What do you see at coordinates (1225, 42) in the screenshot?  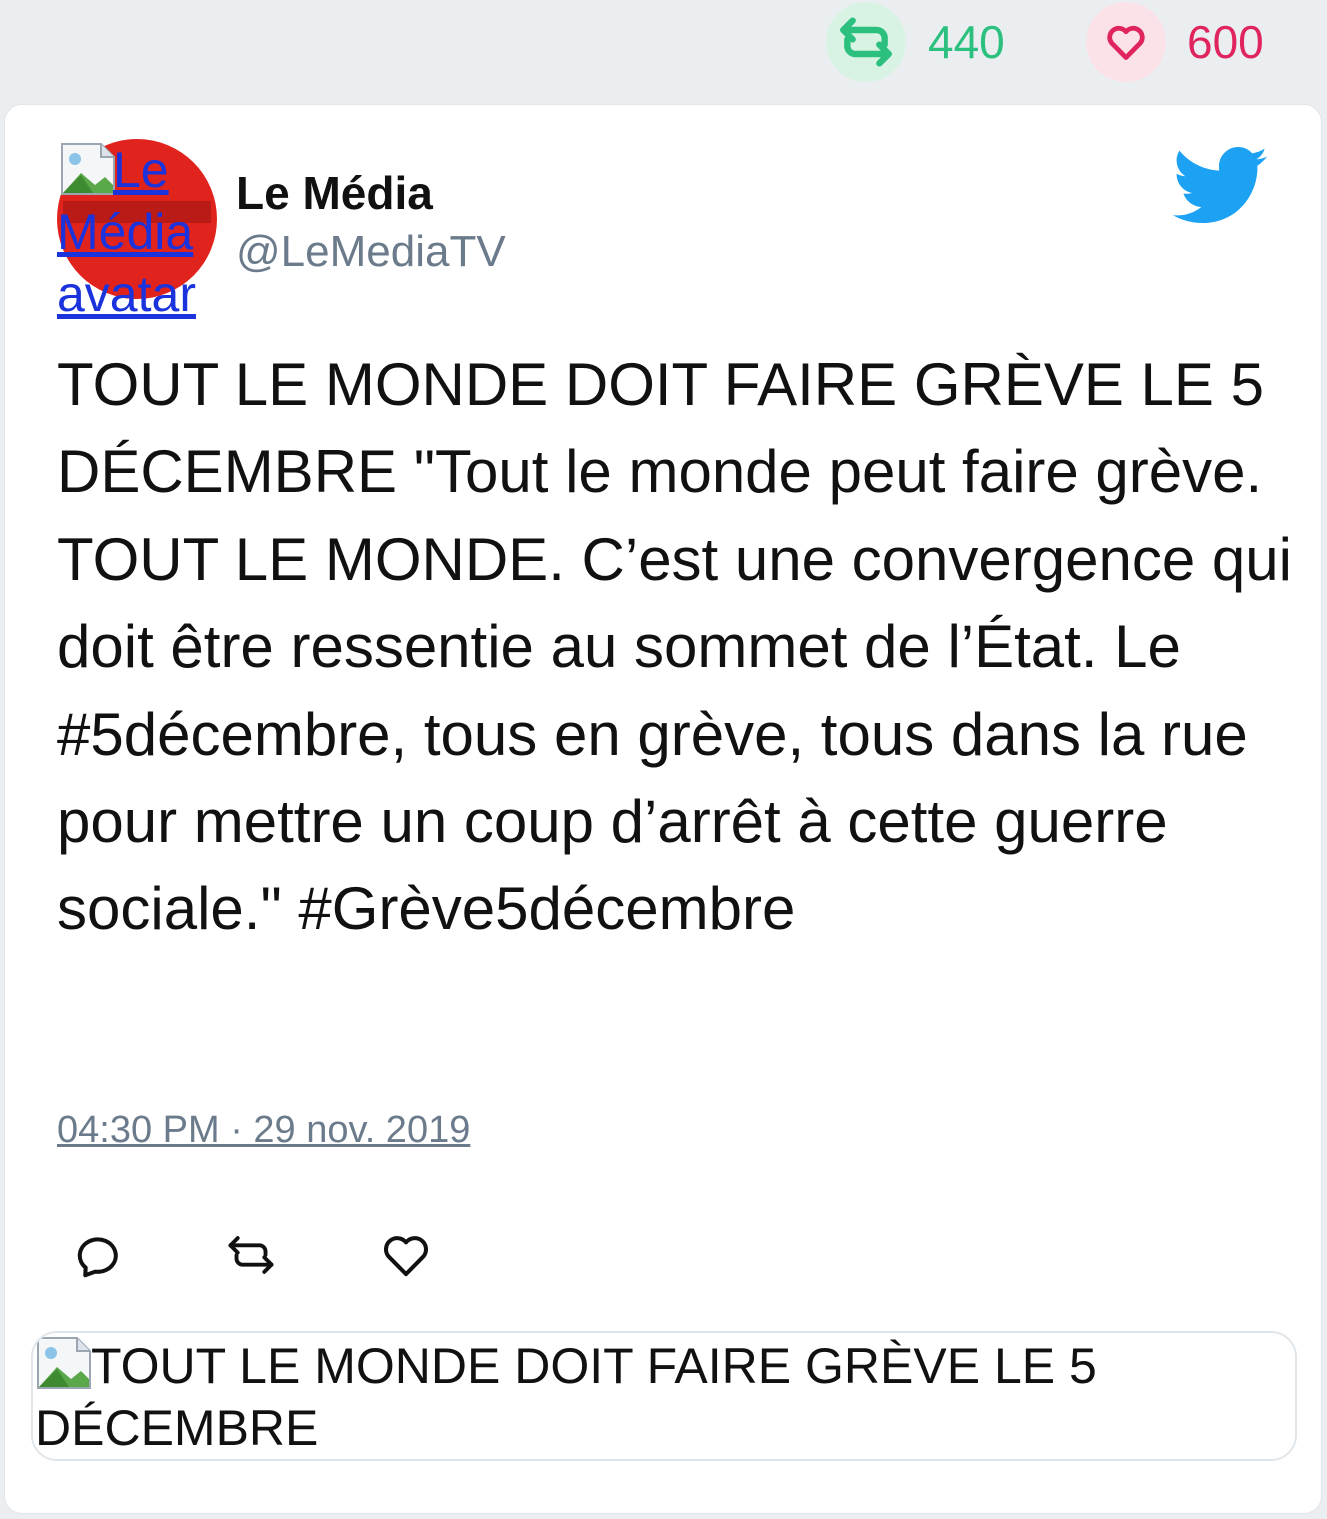 I see `like-count: 600` at bounding box center [1225, 42].